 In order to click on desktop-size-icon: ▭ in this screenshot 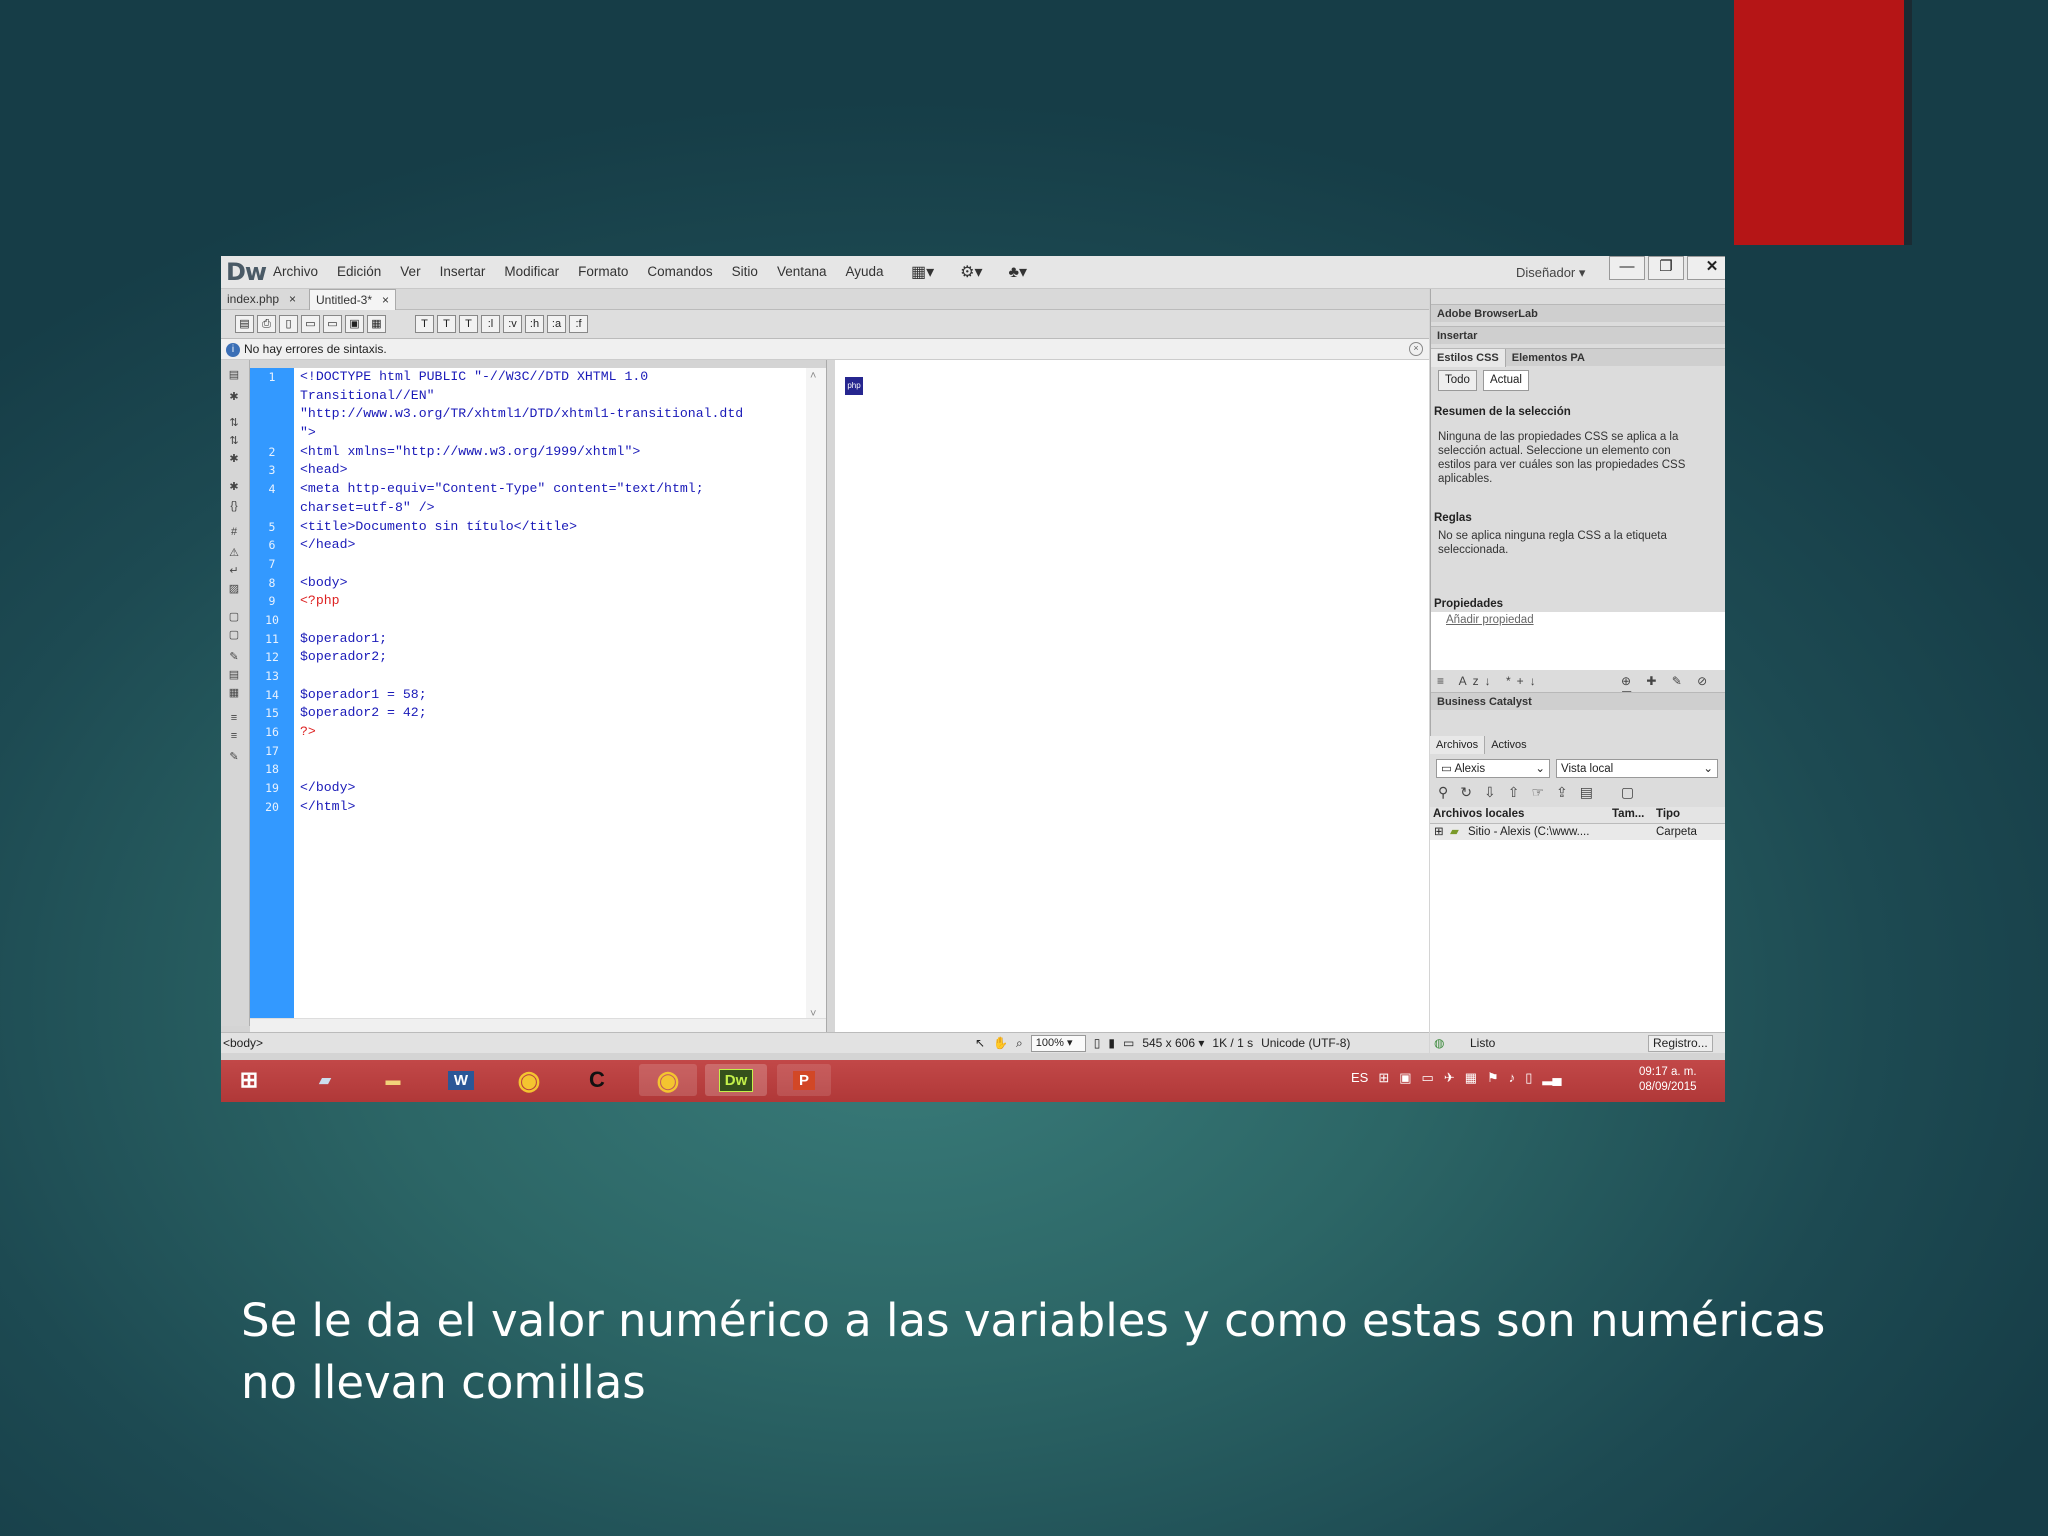, I will do `click(1128, 1043)`.